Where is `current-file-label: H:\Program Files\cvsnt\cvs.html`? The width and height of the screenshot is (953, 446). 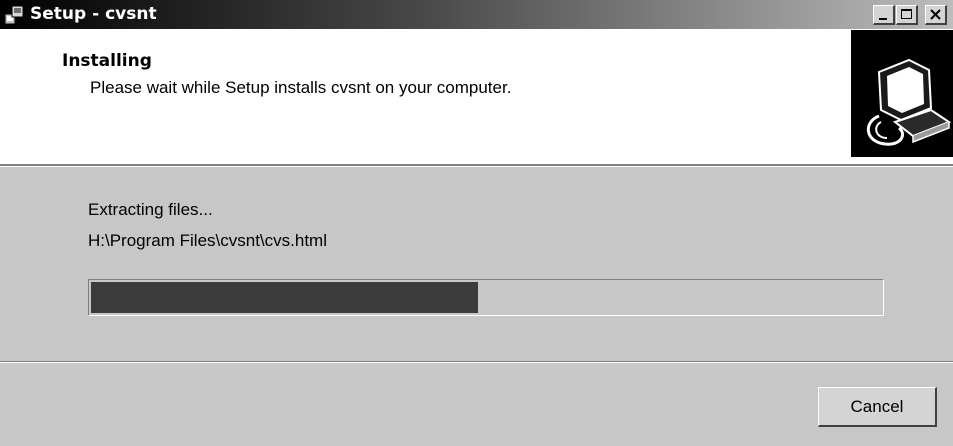 current-file-label: H:\Program Files\cvsnt\cvs.html is located at coordinates (207, 240).